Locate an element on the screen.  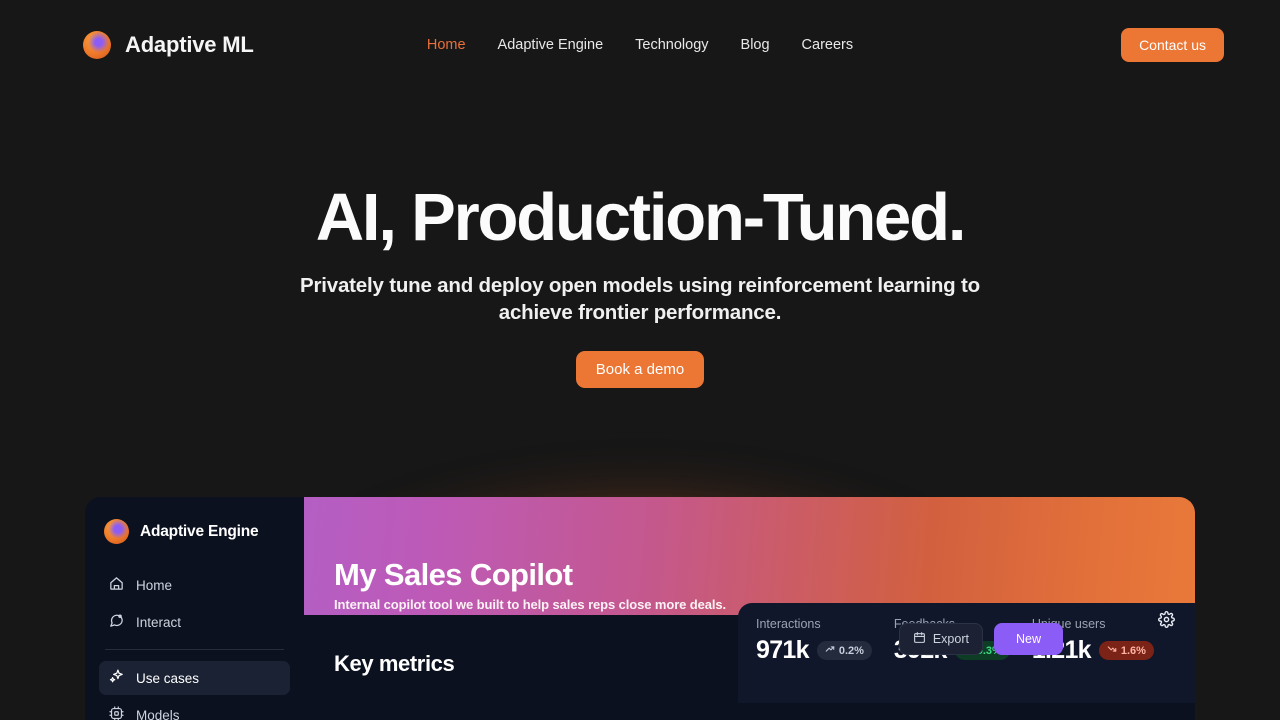
content-actions: Export New is located at coordinates (980, 639).